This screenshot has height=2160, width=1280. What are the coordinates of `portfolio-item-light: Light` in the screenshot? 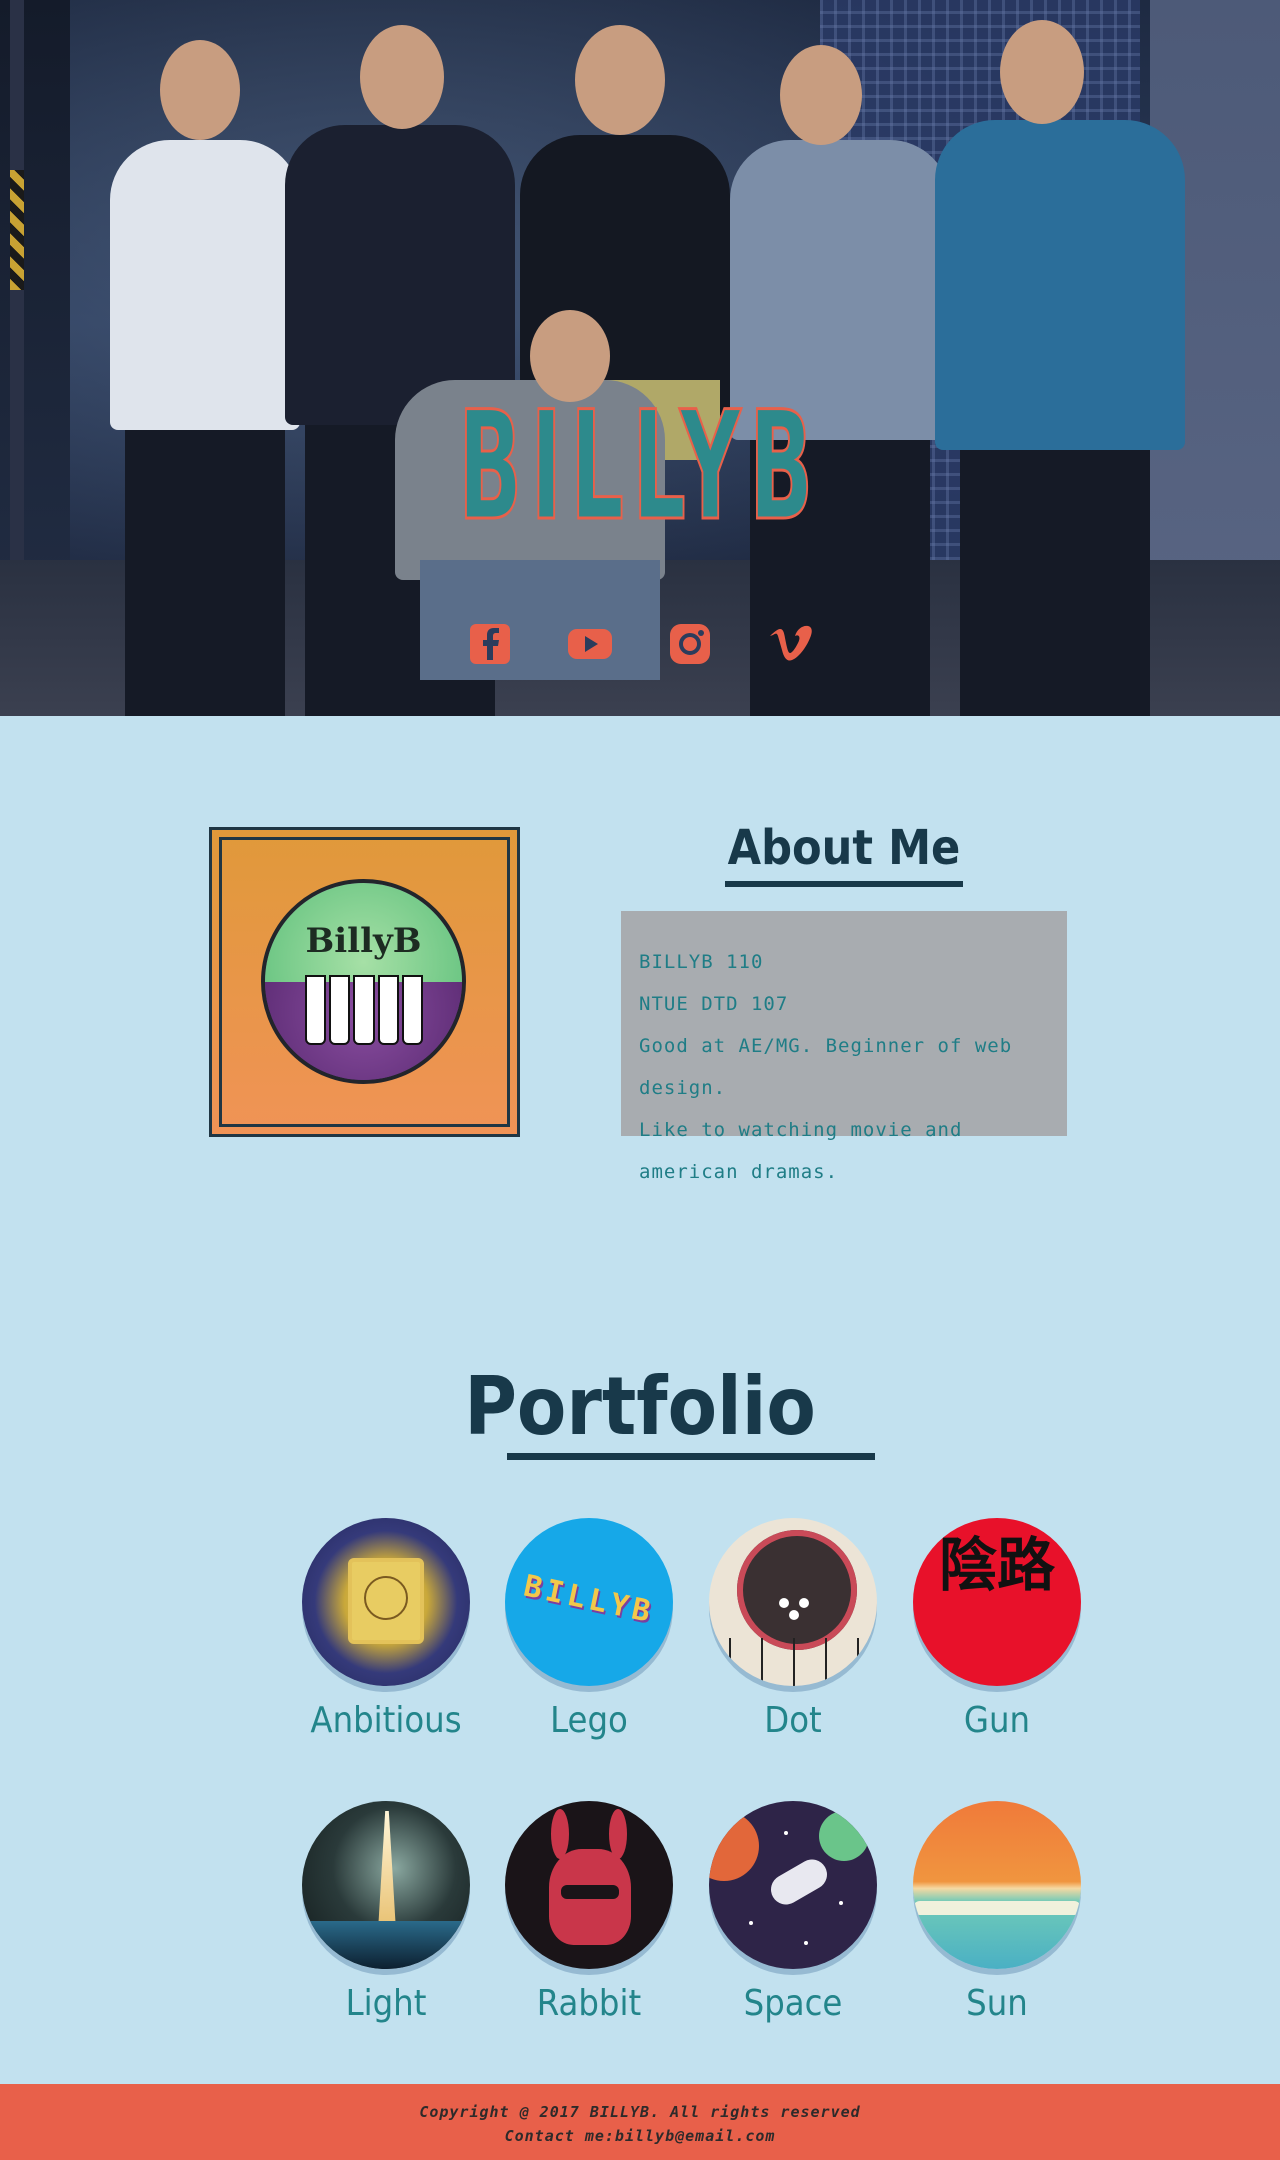 It's located at (386, 1912).